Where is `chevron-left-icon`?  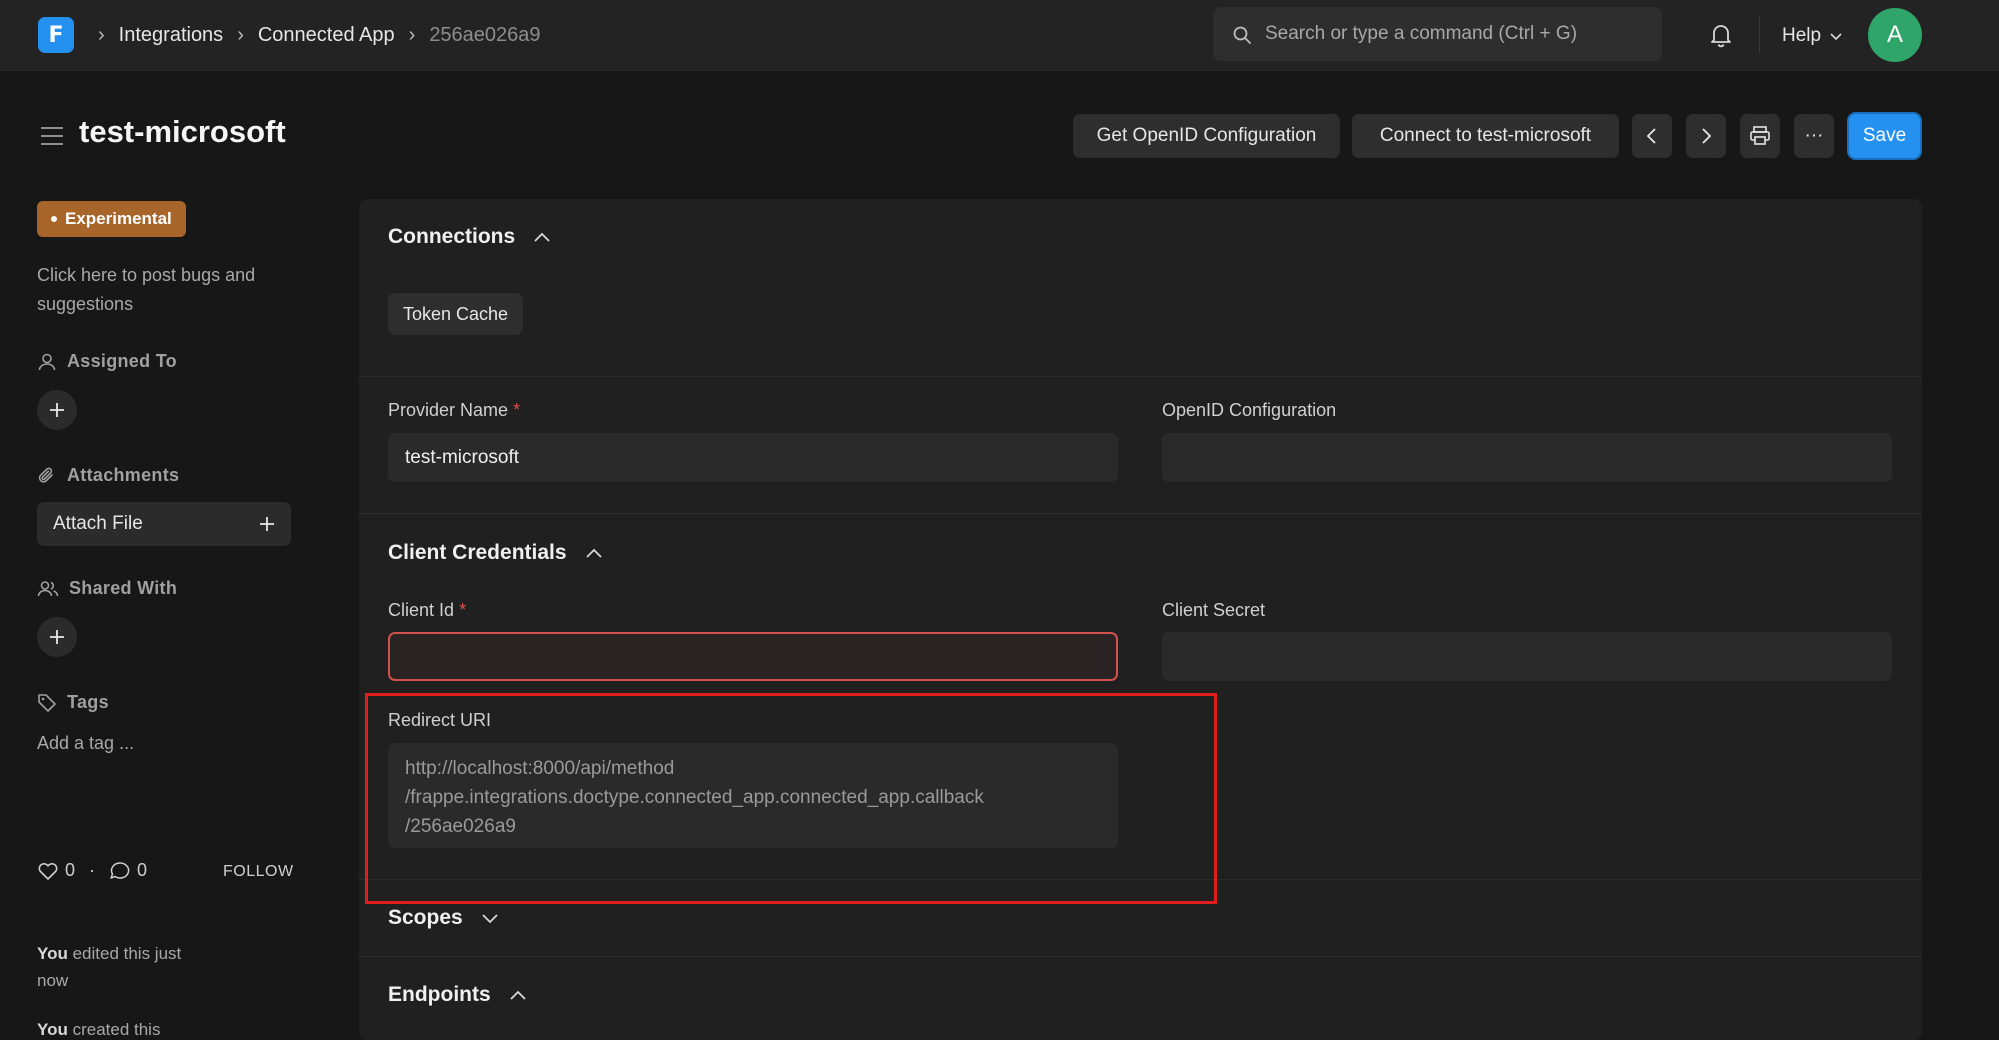
chevron-left-icon is located at coordinates (1651, 136).